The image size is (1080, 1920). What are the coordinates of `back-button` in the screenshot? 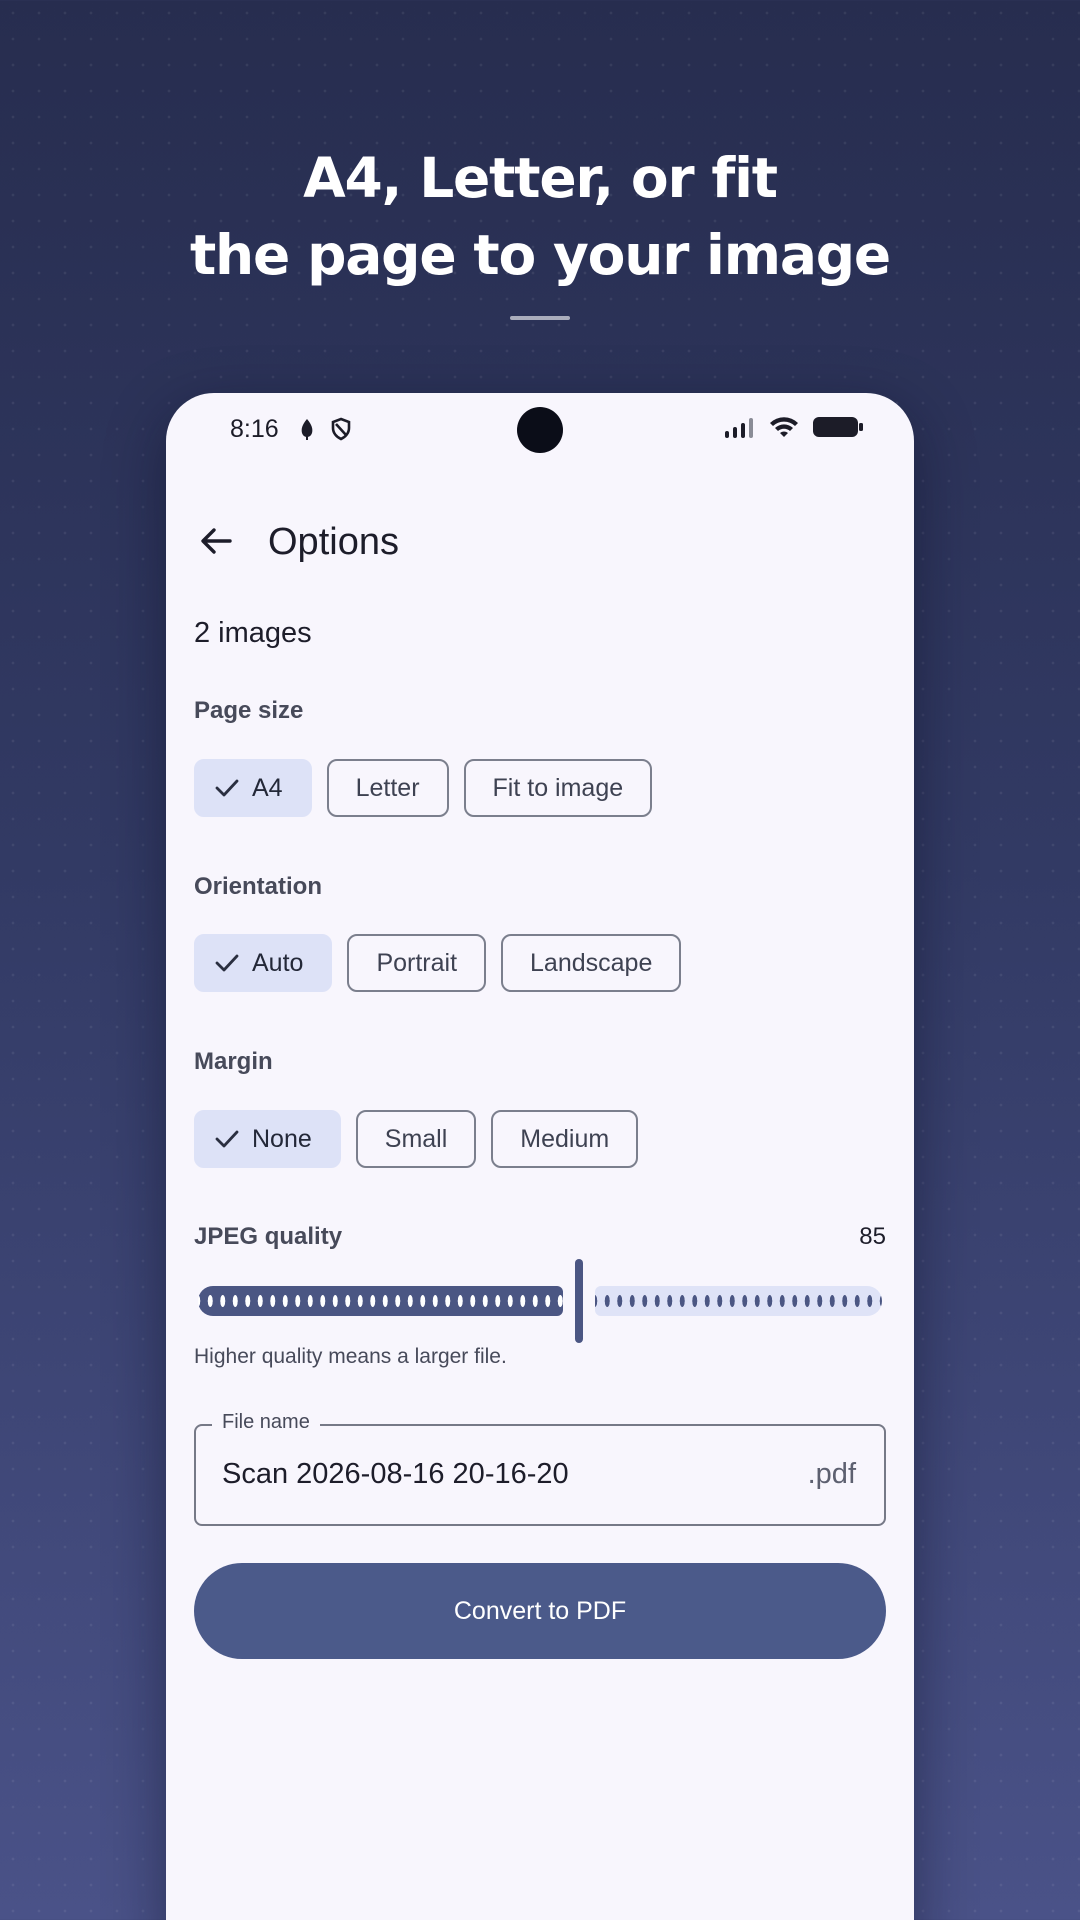 It's located at (216, 541).